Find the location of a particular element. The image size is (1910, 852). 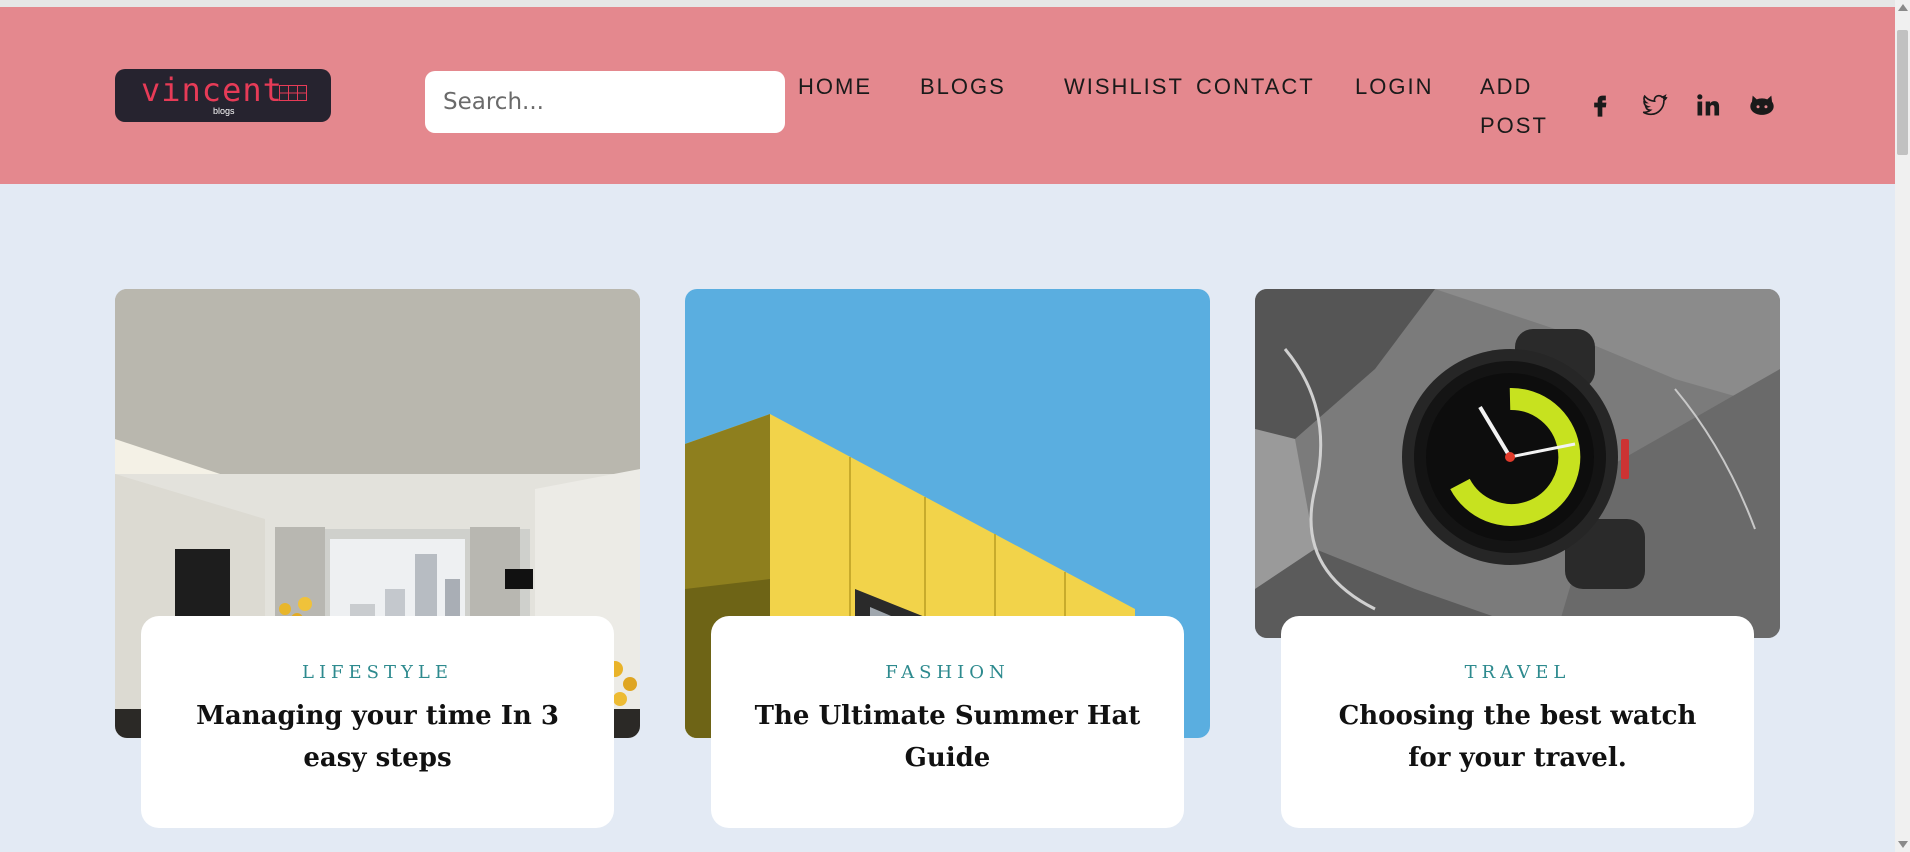

twitter-icon is located at coordinates (1654, 105).